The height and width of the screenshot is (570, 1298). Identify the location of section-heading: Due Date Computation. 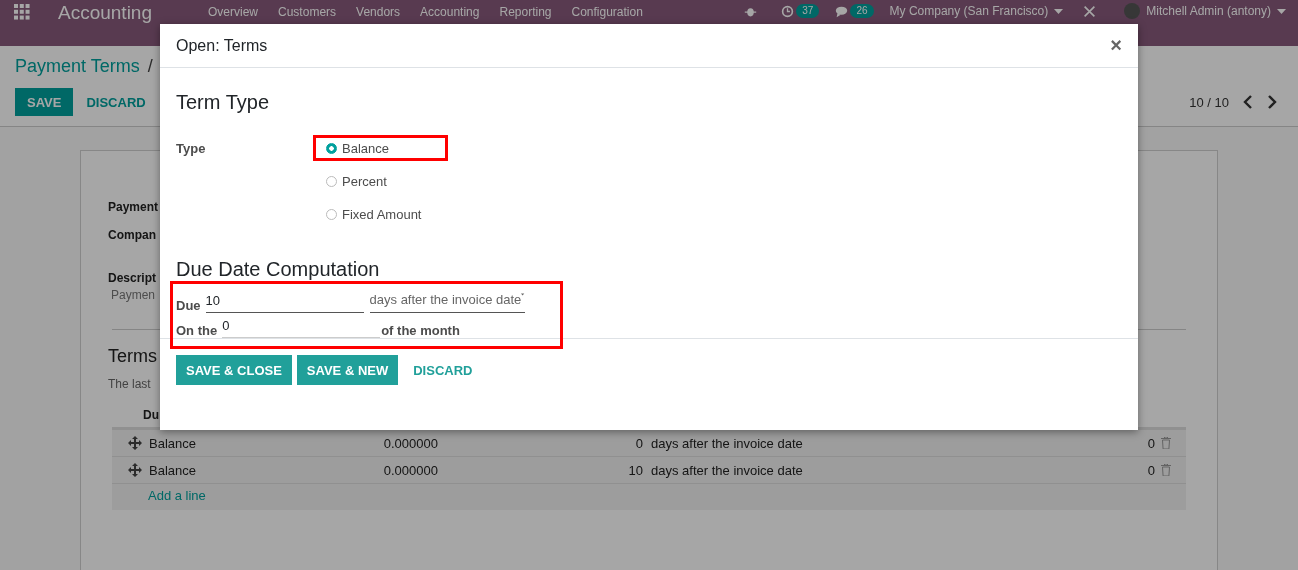
(278, 269).